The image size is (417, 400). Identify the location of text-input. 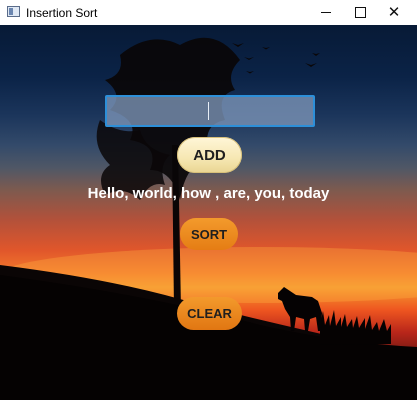
(210, 111).